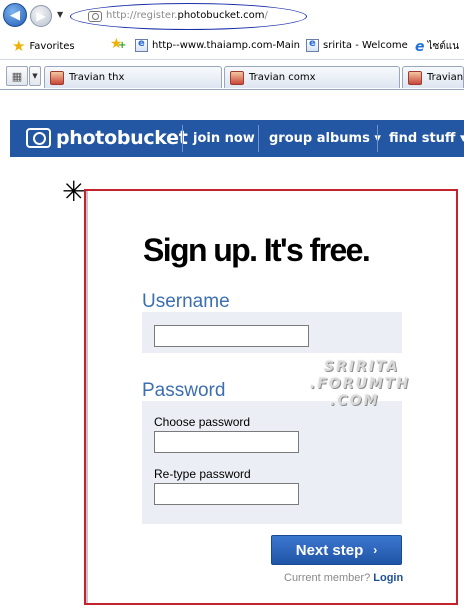 The height and width of the screenshot is (608, 464). I want to click on tab-travian: Travian, so click(433, 77).